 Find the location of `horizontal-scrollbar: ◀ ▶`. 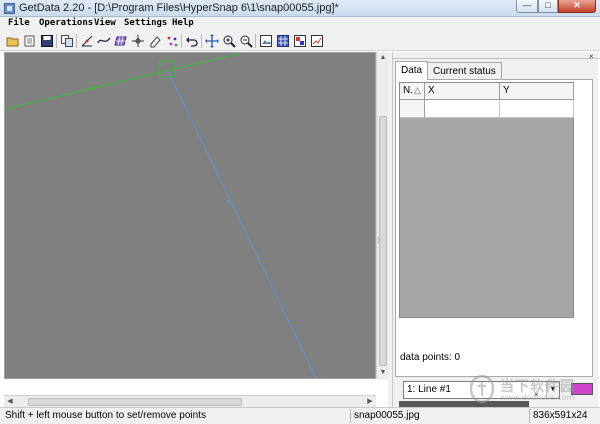

horizontal-scrollbar: ◀ ▶ is located at coordinates (190, 401).